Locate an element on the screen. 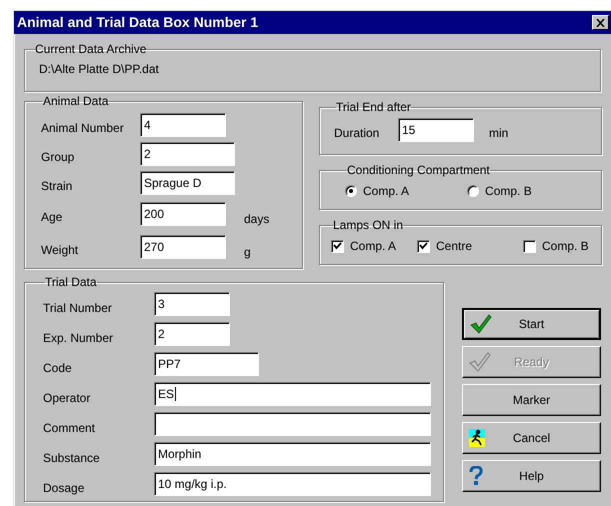  field-label: Duration is located at coordinates (357, 133).